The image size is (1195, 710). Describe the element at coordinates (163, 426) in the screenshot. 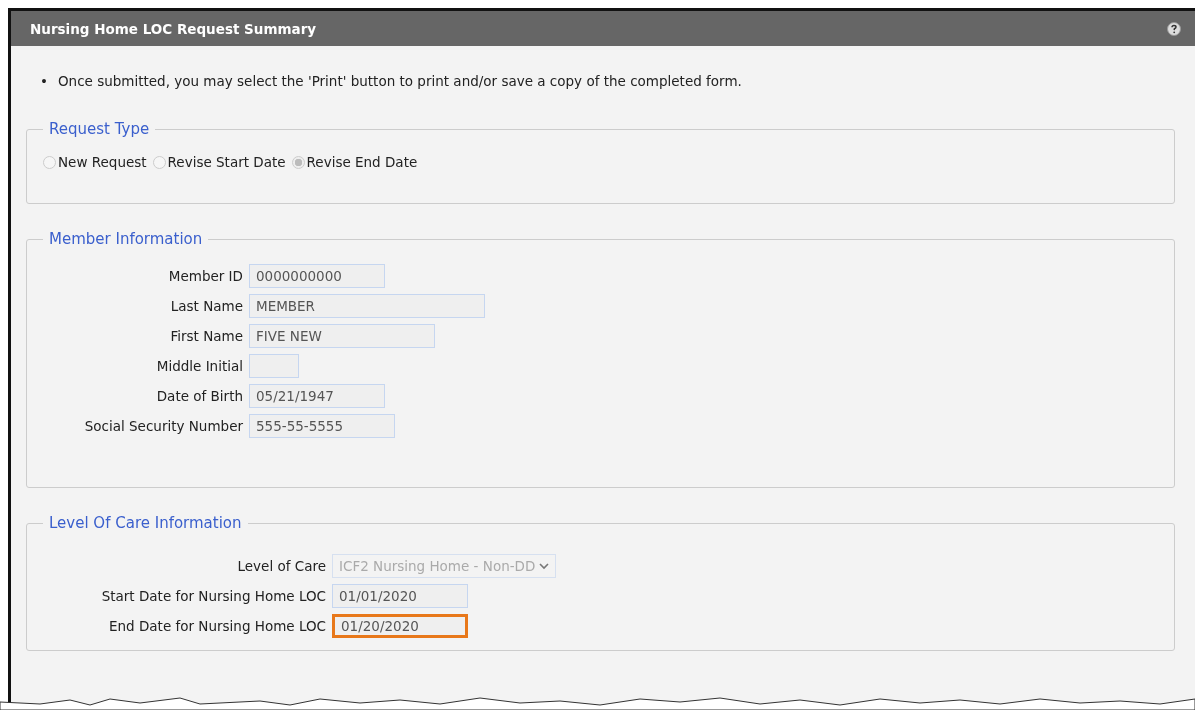

I see `field-label: Social Security Number` at that location.